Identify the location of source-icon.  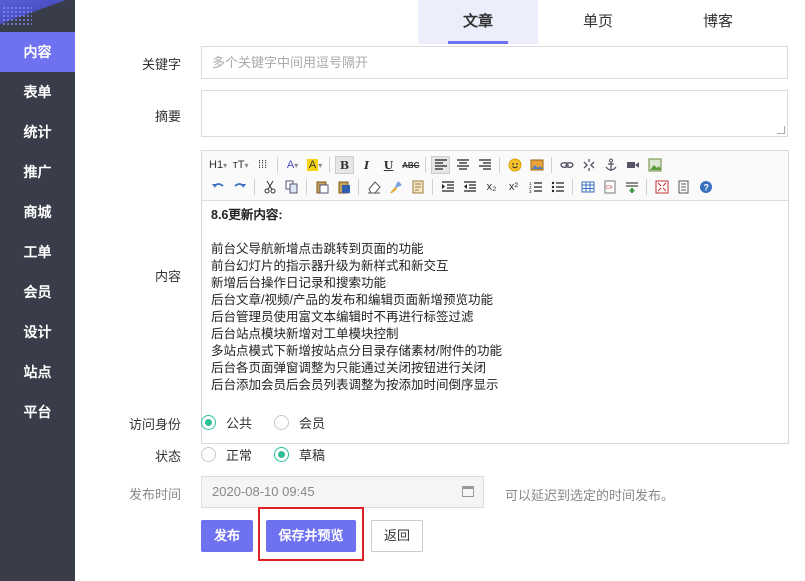
(683, 187).